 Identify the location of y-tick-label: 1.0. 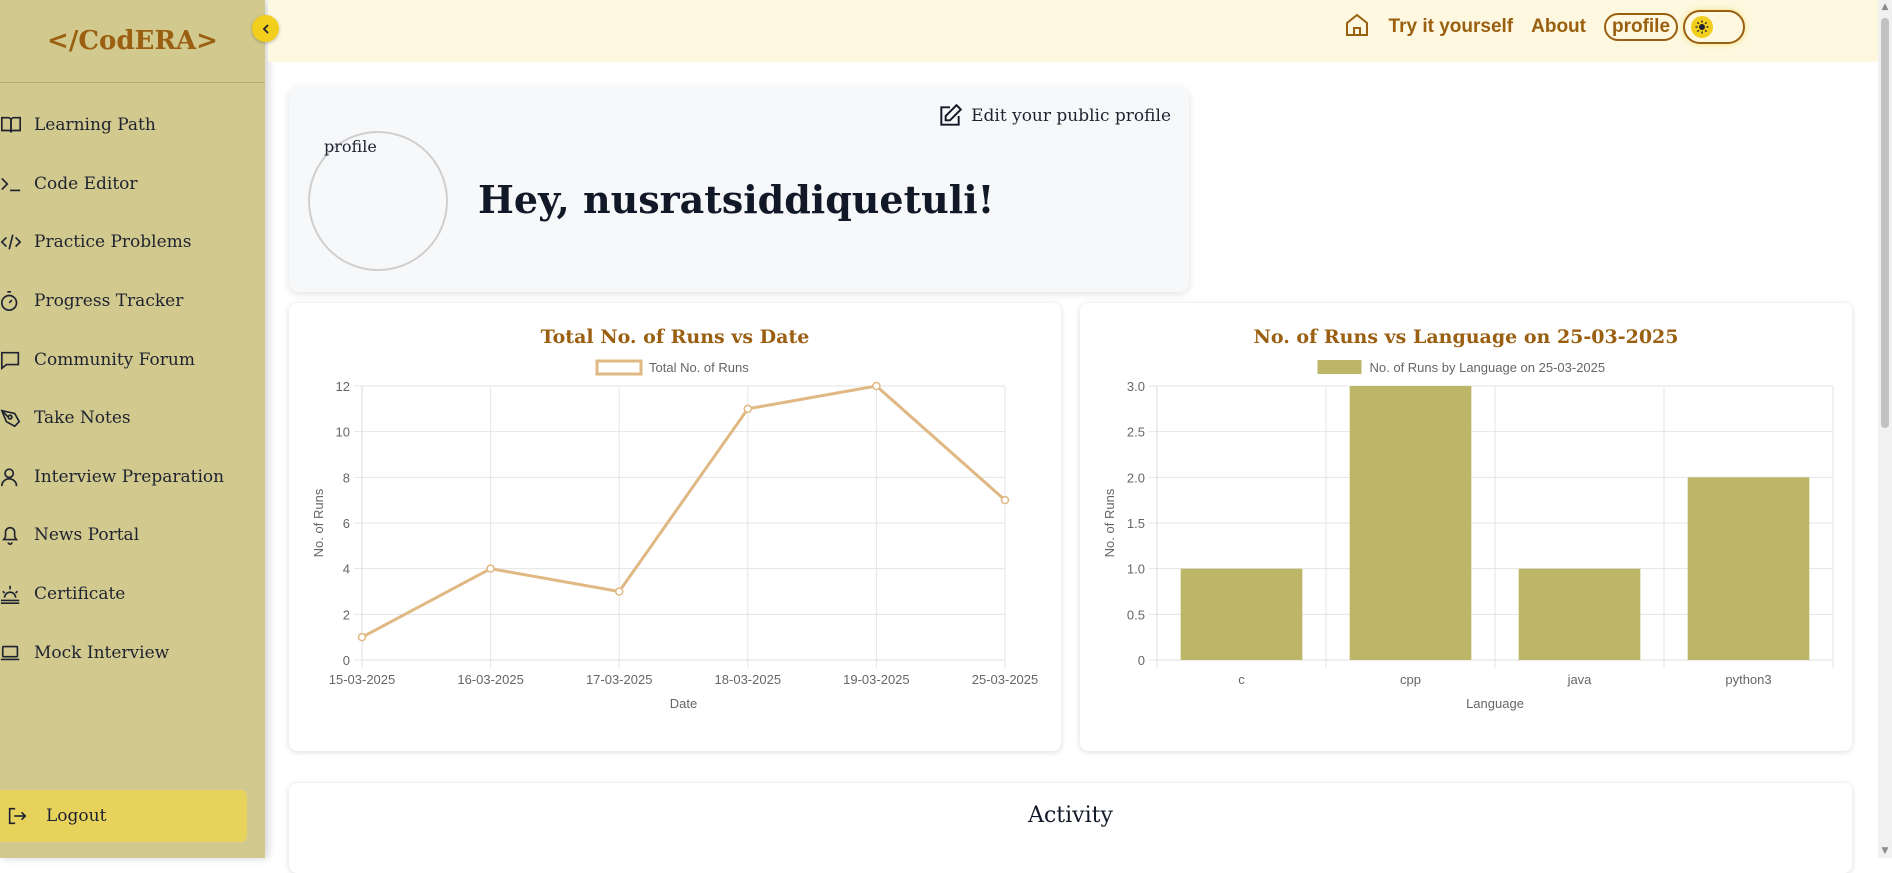
(1136, 569).